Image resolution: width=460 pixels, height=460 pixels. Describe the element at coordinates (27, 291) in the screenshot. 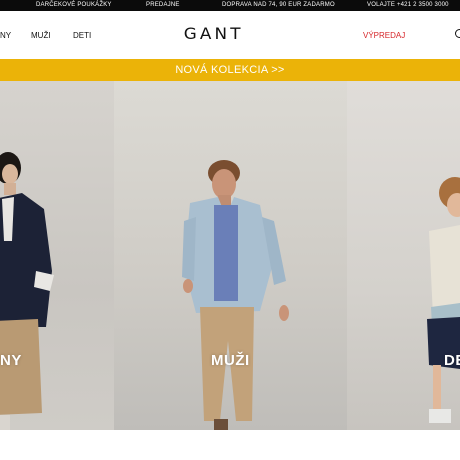

I see `women-model-image` at that location.